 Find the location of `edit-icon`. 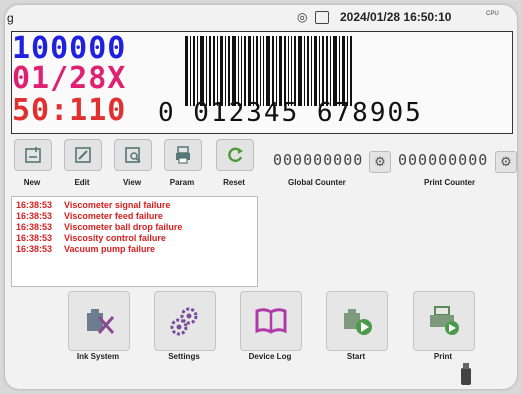

edit-icon is located at coordinates (83, 155).